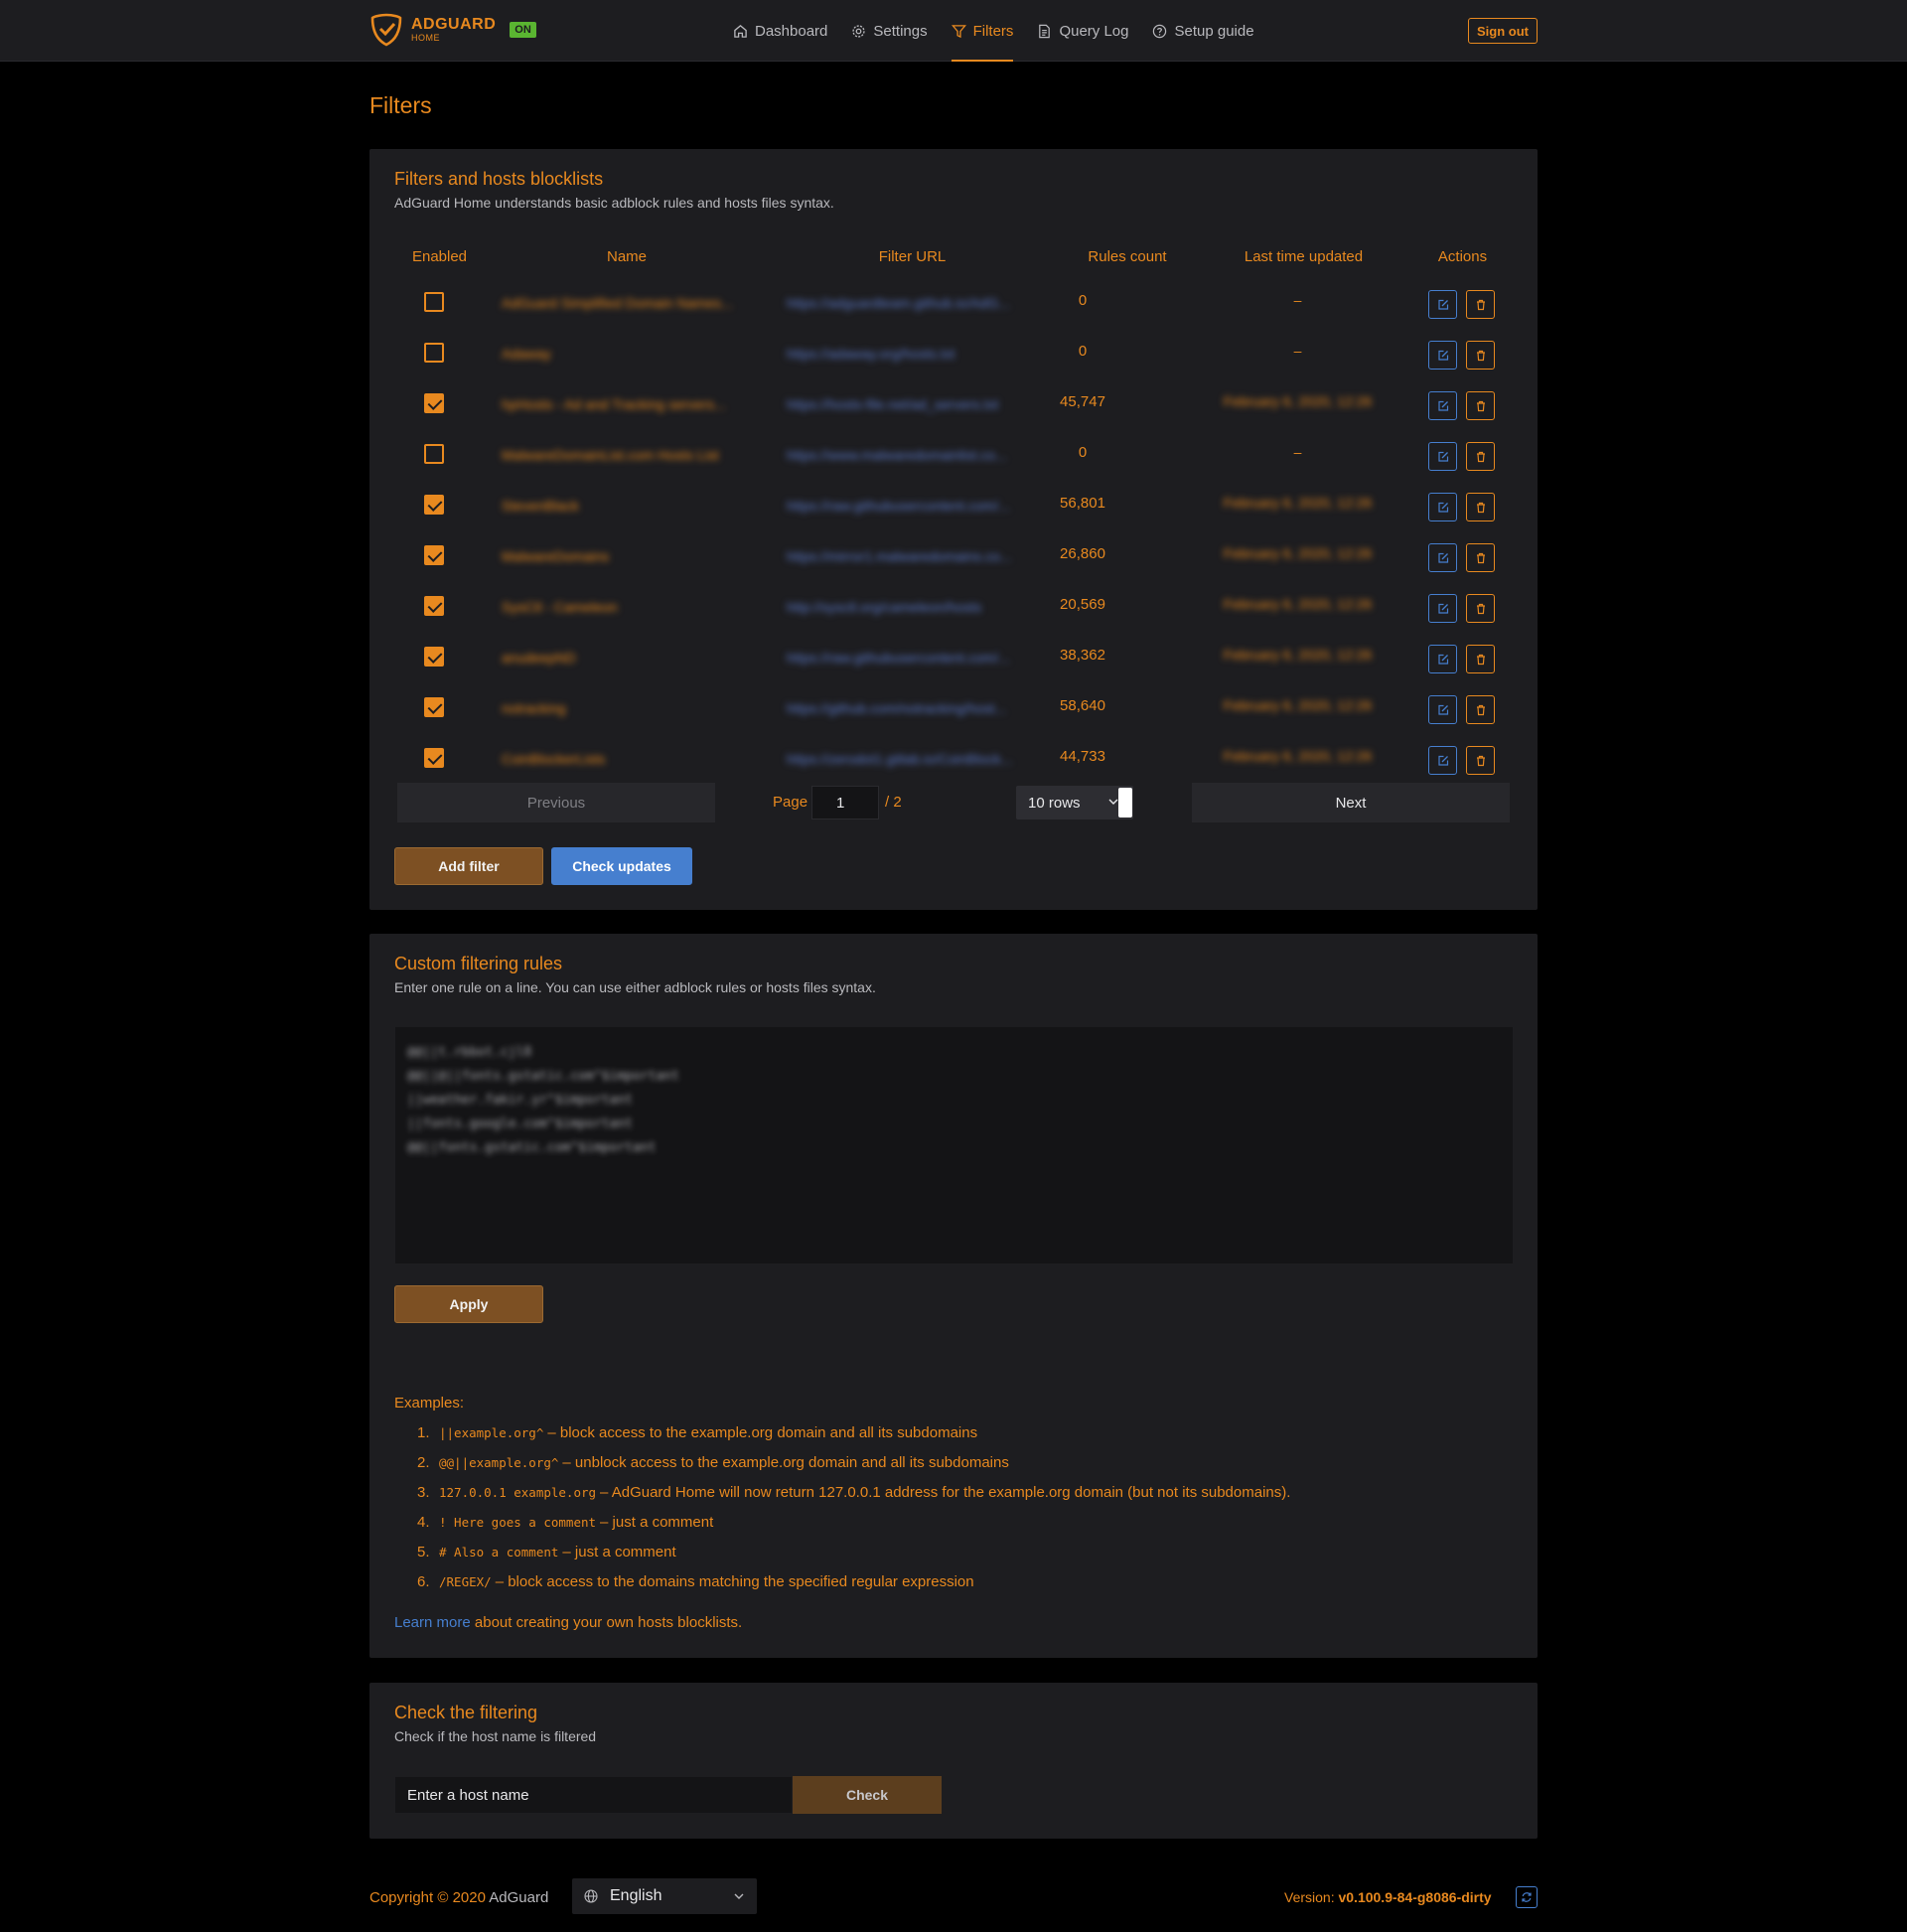  Describe the element at coordinates (867, 1795) in the screenshot. I see `check-button: Check` at that location.